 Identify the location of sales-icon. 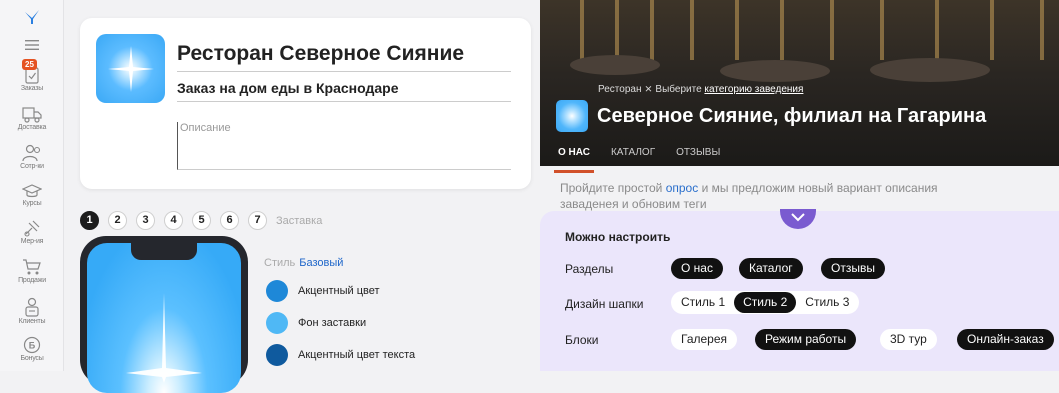
(32, 267).